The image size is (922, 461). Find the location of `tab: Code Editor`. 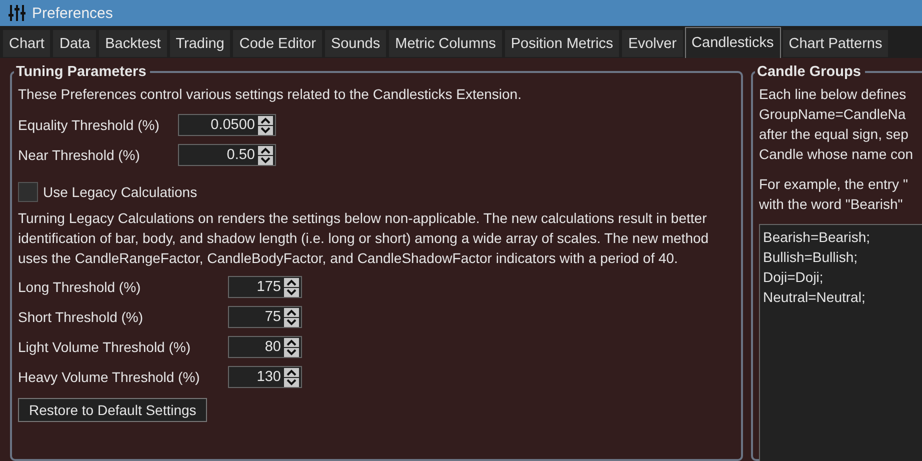

tab: Code Editor is located at coordinates (277, 43).